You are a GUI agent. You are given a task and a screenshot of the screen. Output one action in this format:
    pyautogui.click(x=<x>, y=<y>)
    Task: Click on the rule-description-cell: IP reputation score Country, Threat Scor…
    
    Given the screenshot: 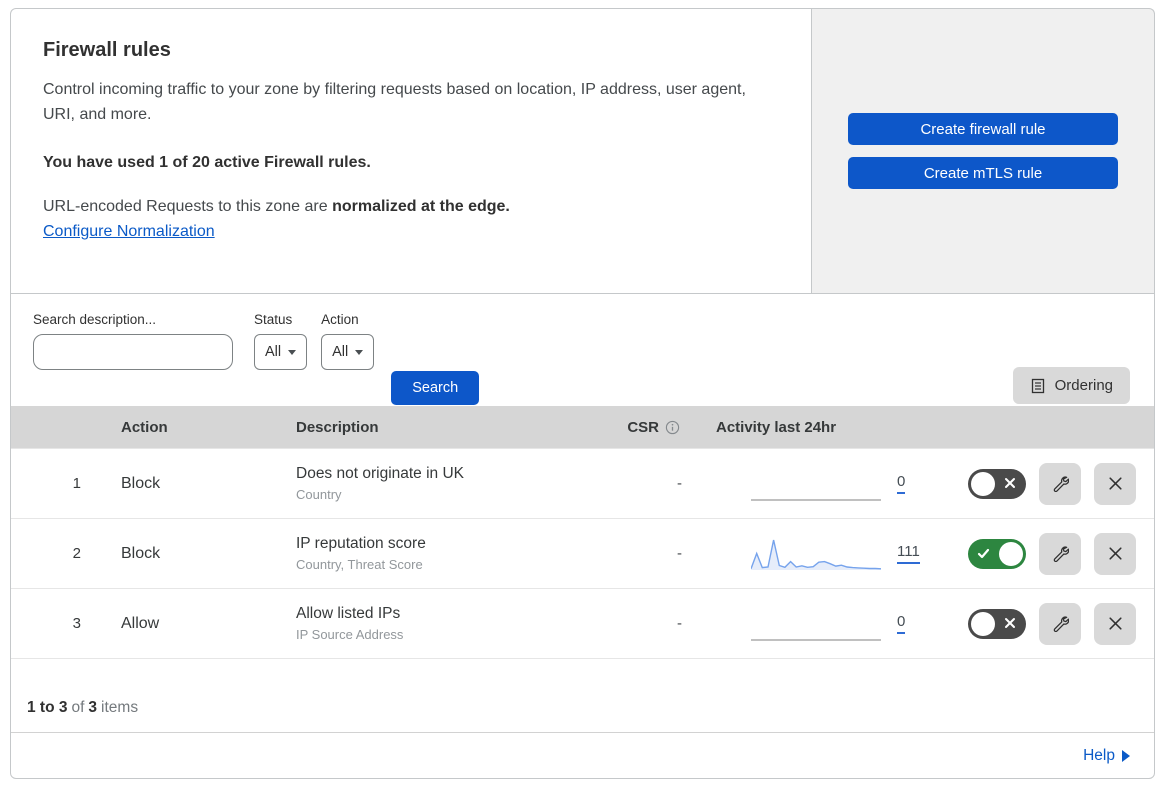 What is the action you would take?
    pyautogui.click(x=434, y=553)
    